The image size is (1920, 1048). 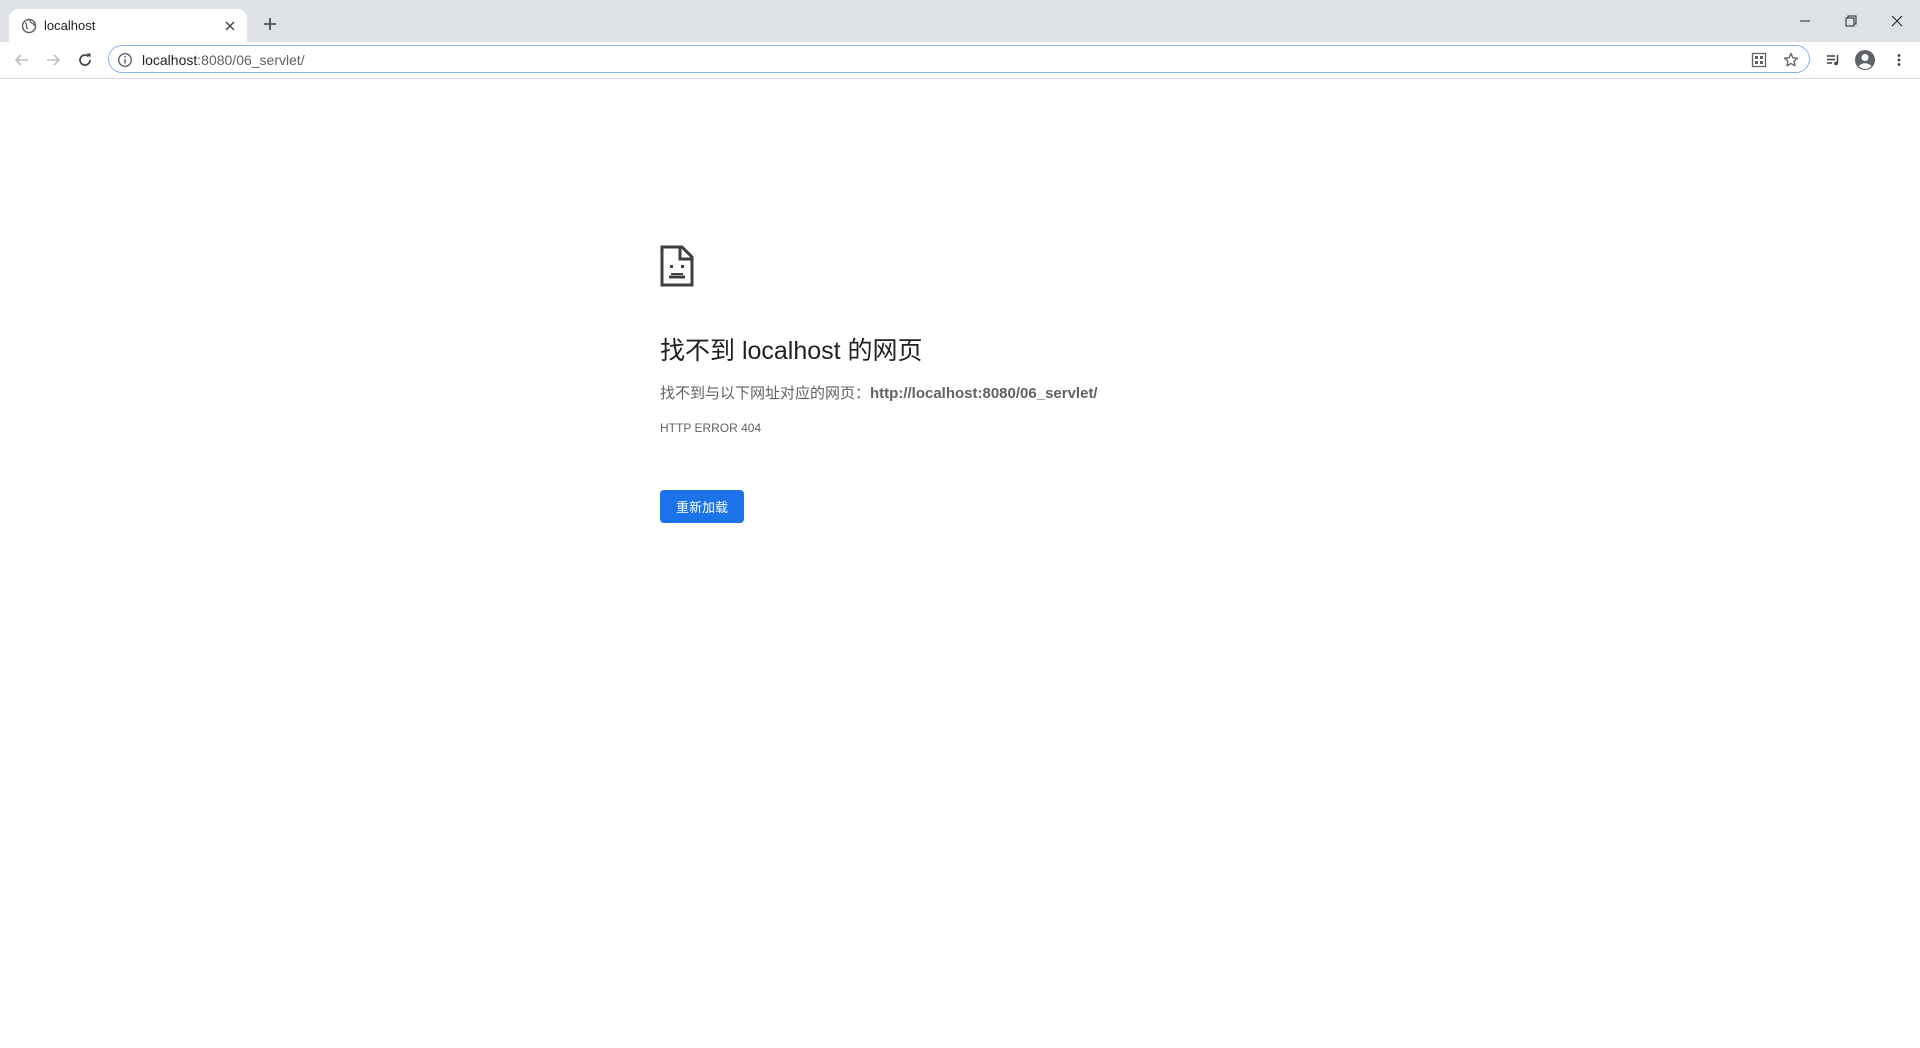 I want to click on address-text: localhost:8080/06_servlet/, so click(x=223, y=60).